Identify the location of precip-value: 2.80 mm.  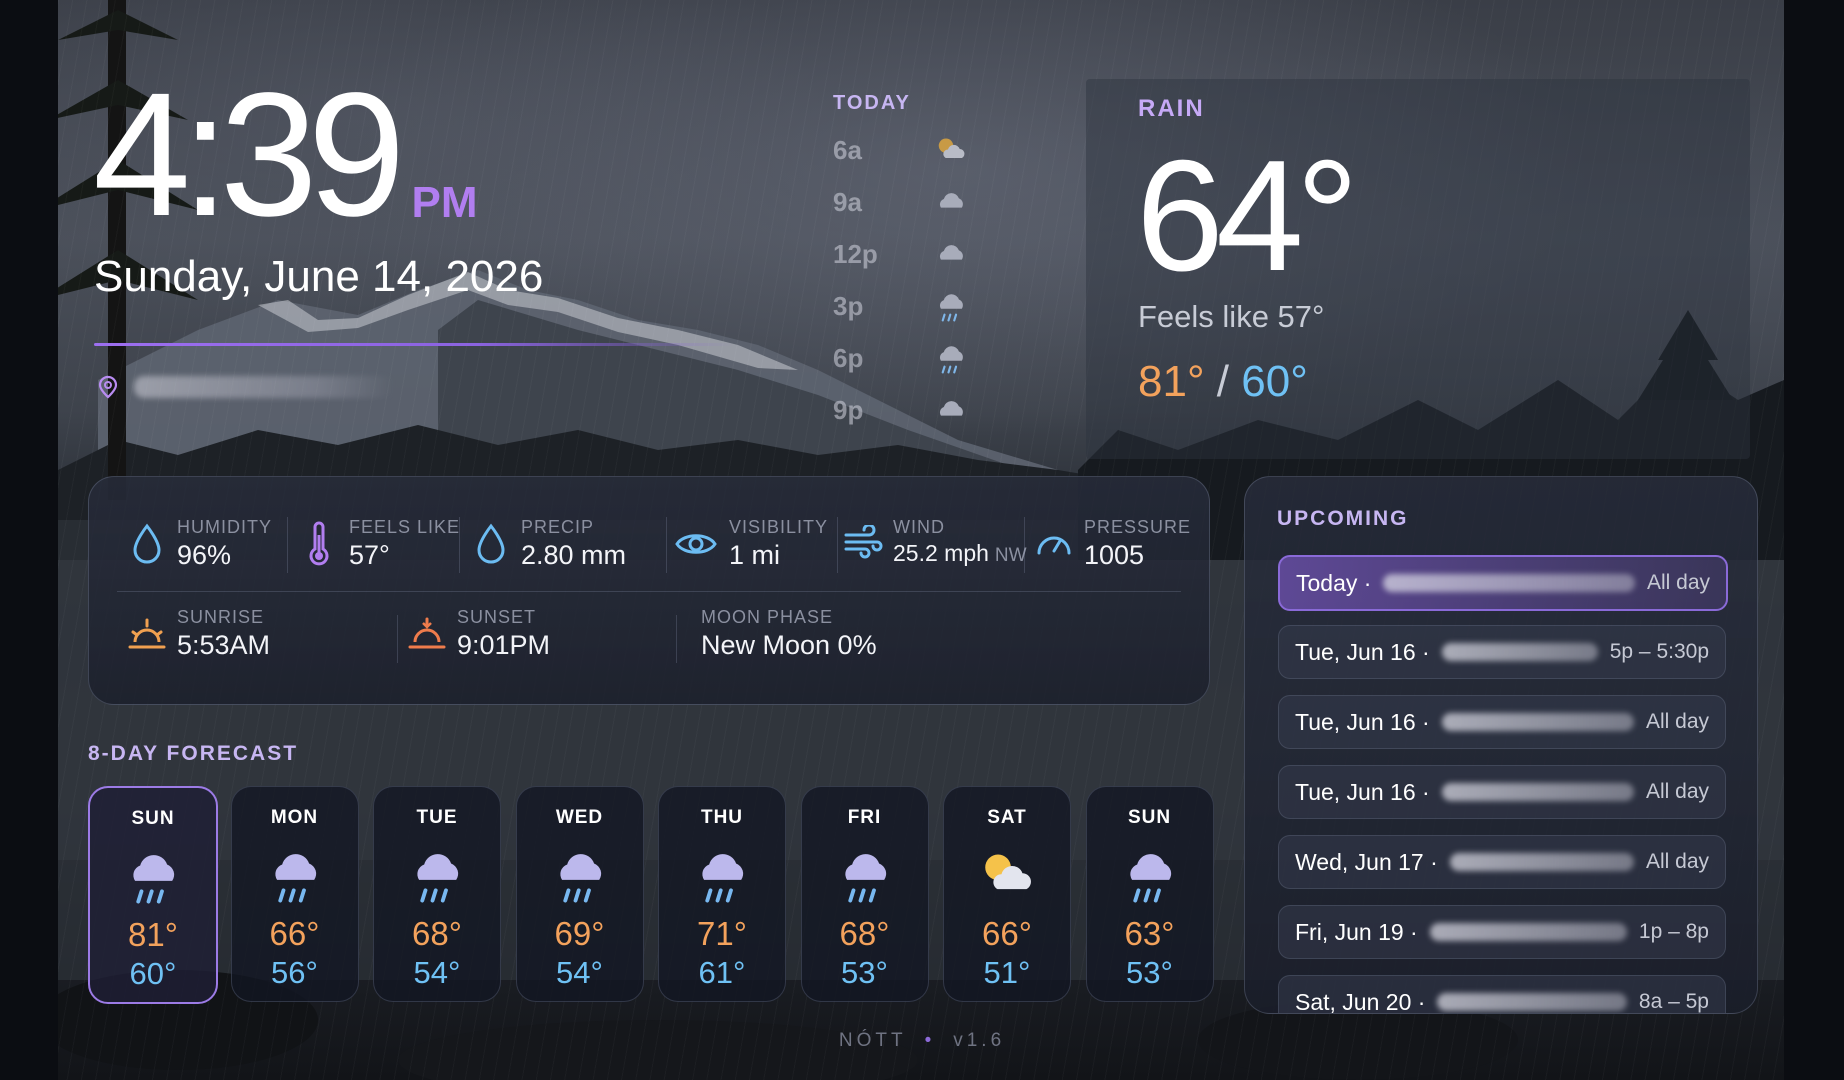
(574, 555).